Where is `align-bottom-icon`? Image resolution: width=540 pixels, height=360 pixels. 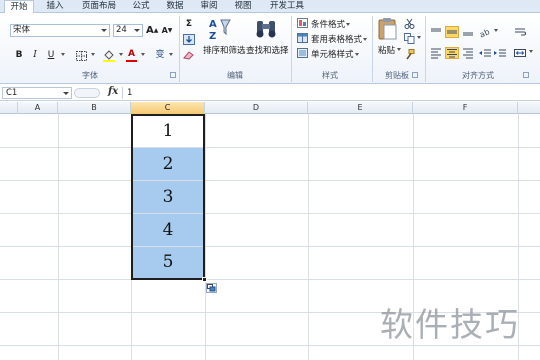
align-bottom-icon is located at coordinates (468, 32).